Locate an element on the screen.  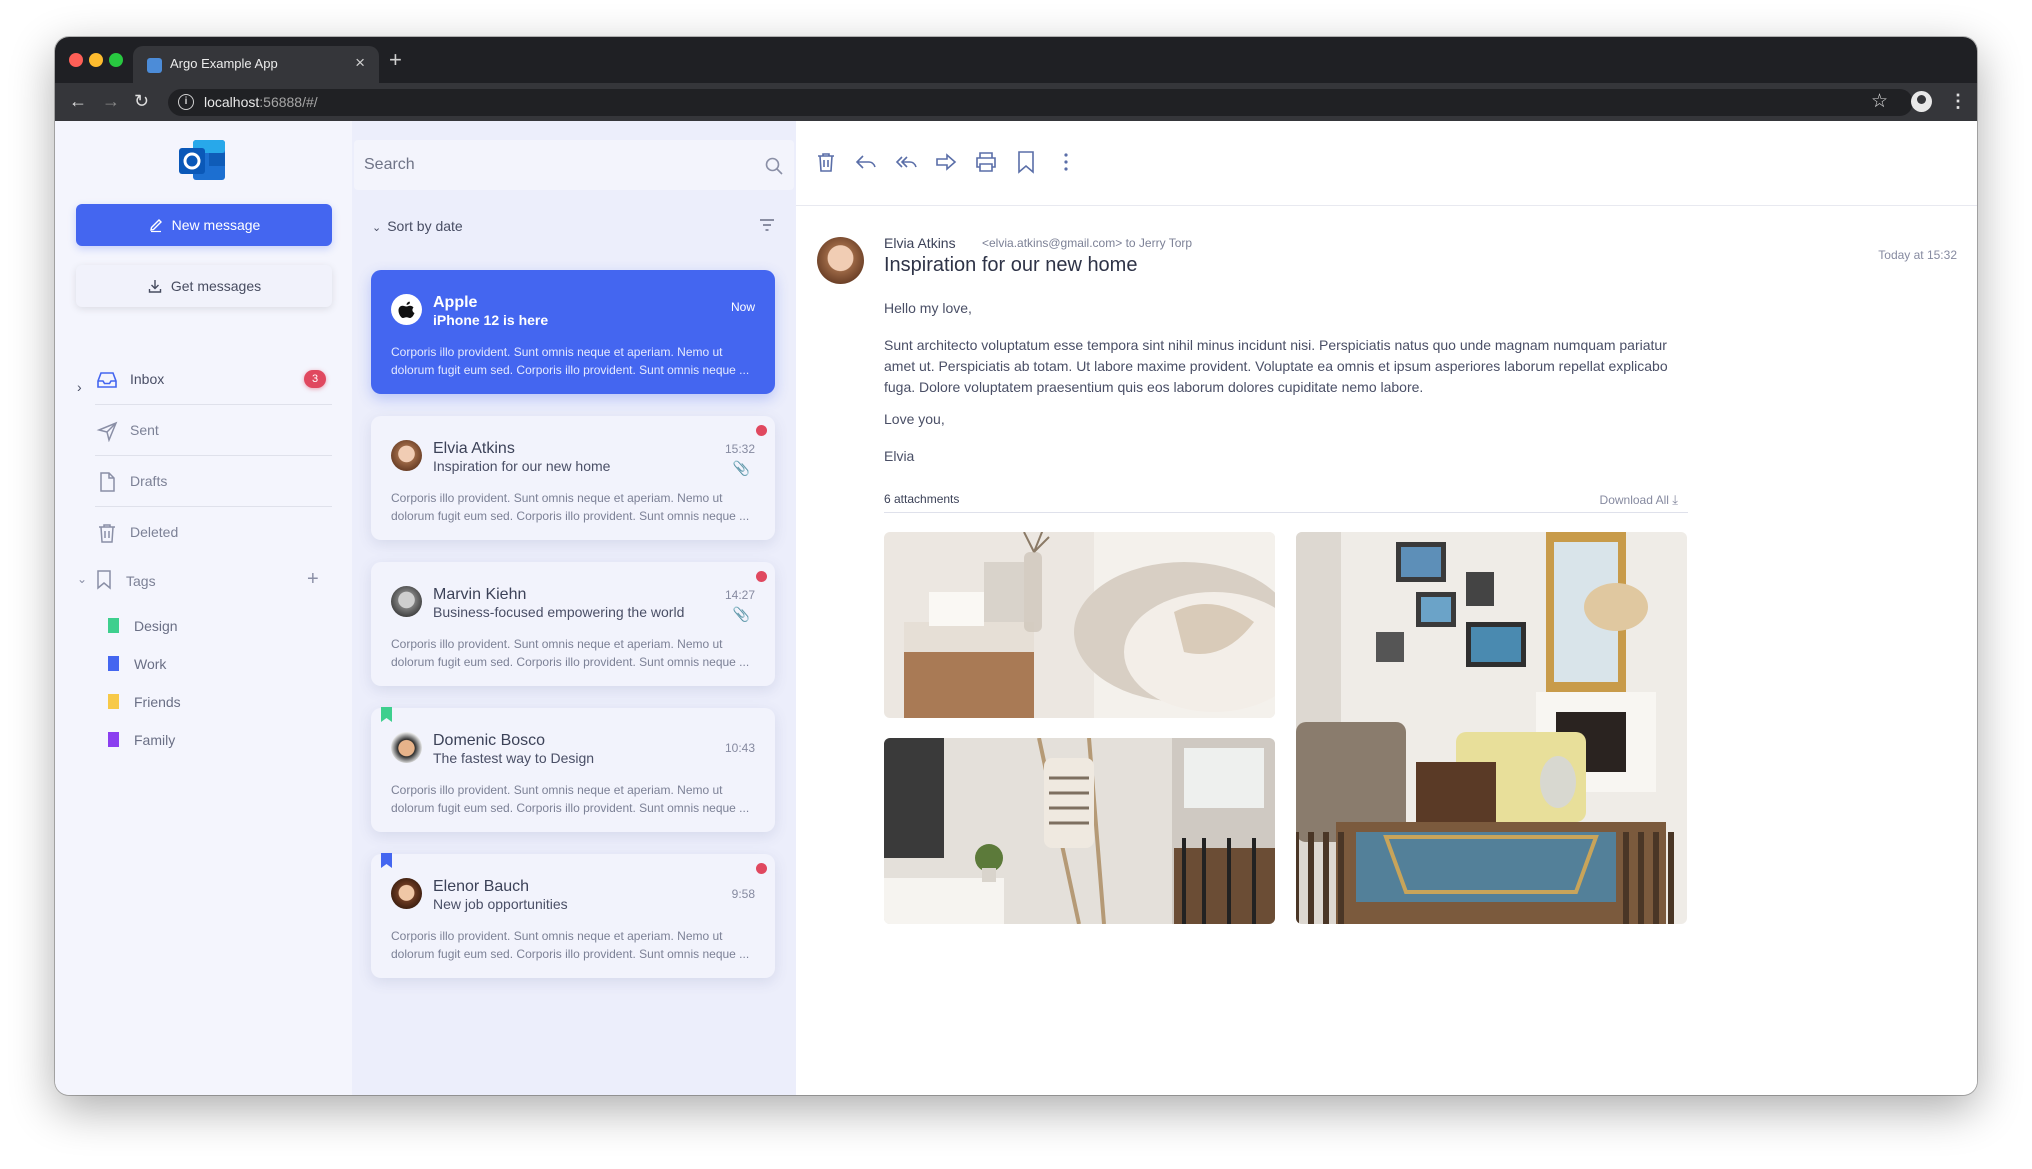
bookmark-star-icon: ☆ is located at coordinates (1879, 101).